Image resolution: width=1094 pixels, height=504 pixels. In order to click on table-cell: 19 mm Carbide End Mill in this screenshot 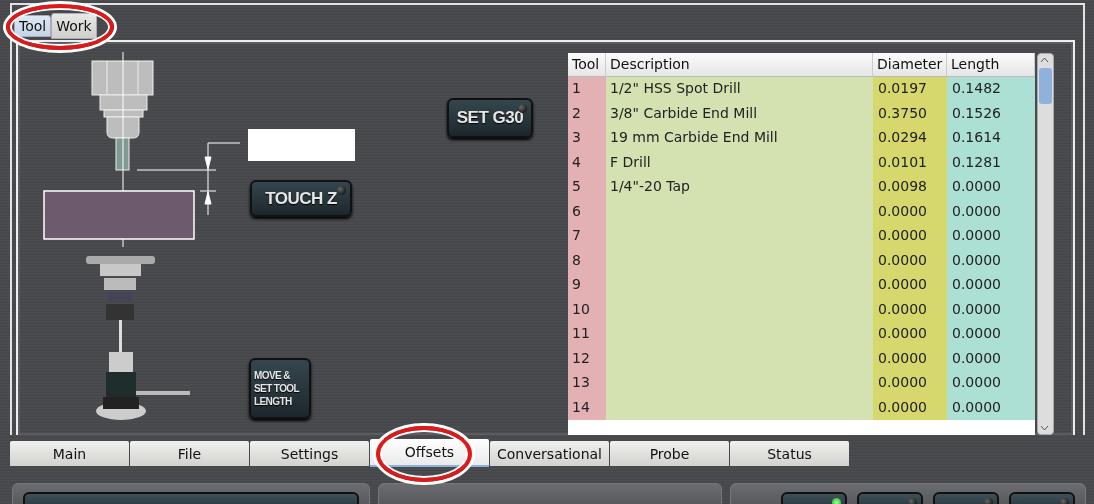, I will do `click(739, 138)`.